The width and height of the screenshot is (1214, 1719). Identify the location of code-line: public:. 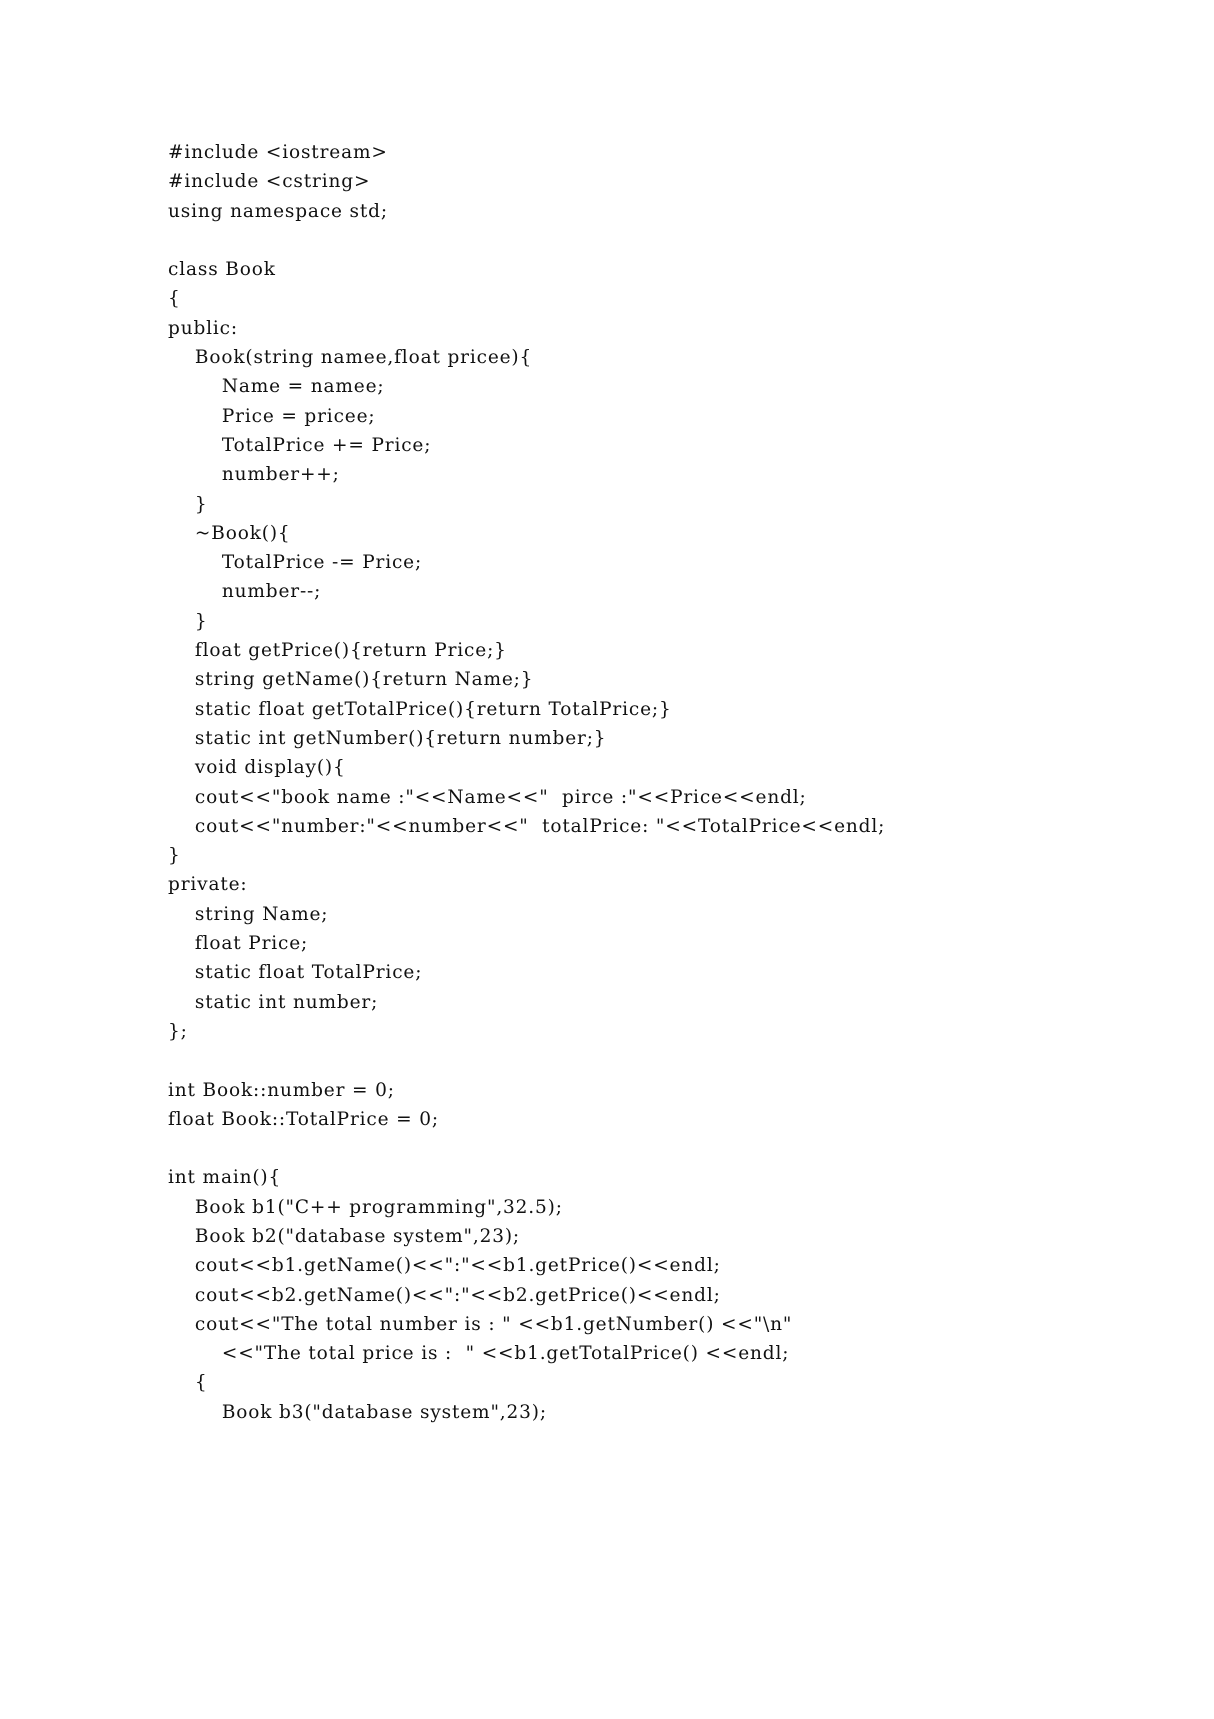
(203, 328).